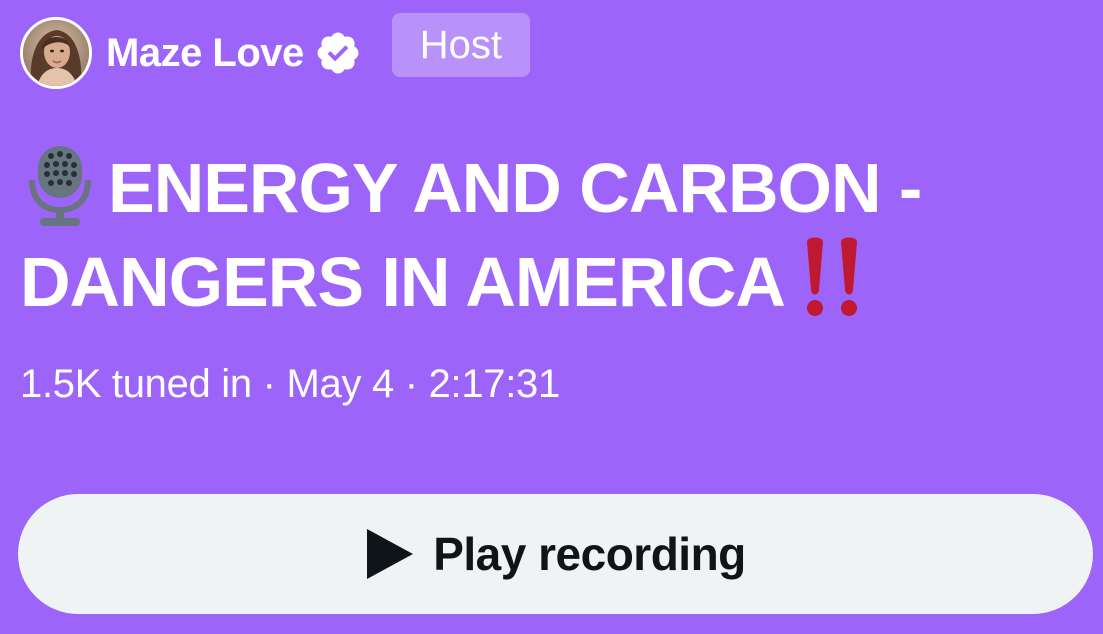 The width and height of the screenshot is (1103, 634). What do you see at coordinates (56, 53) in the screenshot?
I see `avatar` at bounding box center [56, 53].